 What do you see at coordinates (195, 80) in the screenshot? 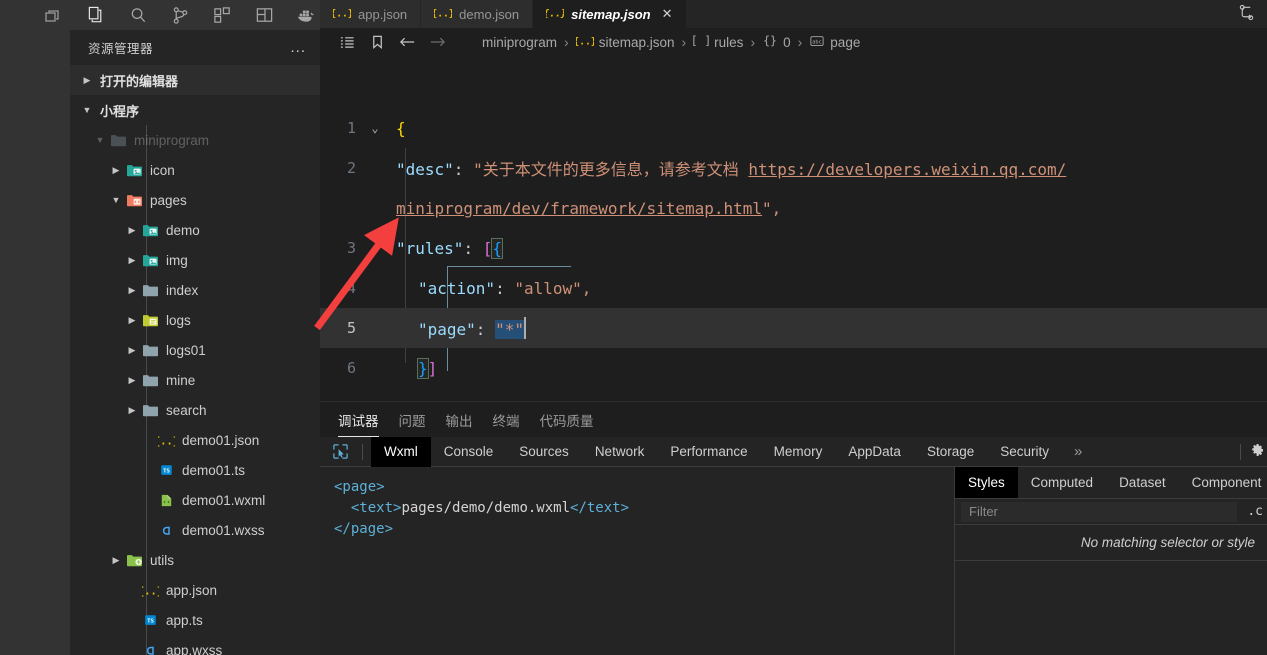
I see `sidebar-section-open-editors: ▶ 打开的编辑器` at bounding box center [195, 80].